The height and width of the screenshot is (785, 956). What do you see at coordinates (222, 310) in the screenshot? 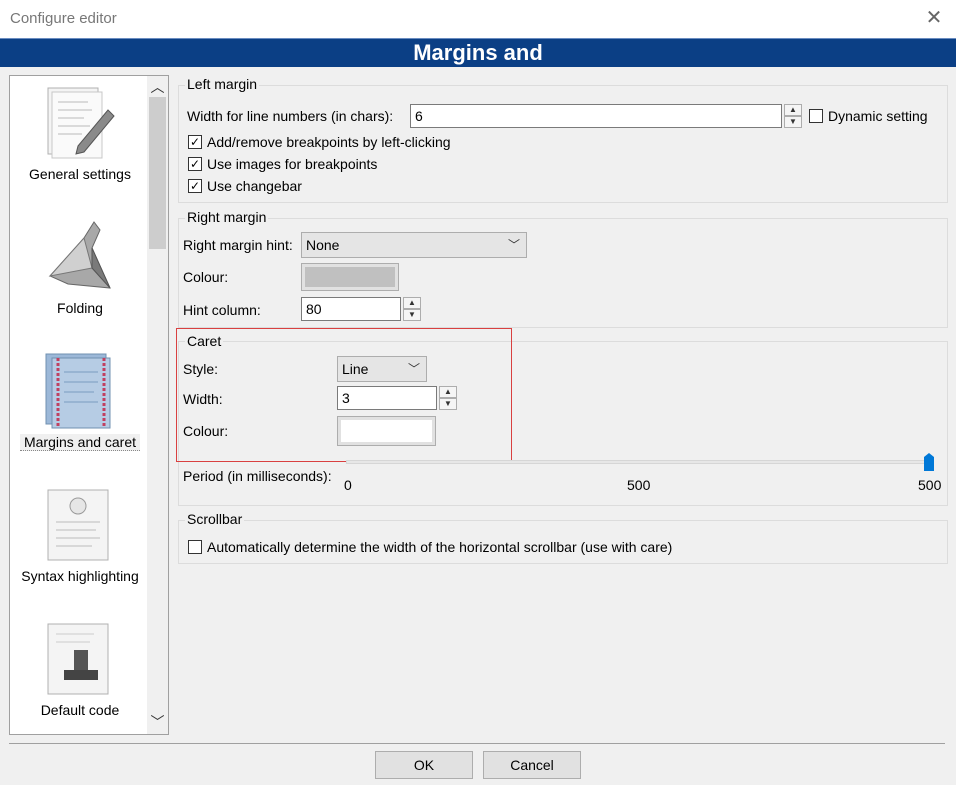
I see `hint-column-label: Hint column:` at bounding box center [222, 310].